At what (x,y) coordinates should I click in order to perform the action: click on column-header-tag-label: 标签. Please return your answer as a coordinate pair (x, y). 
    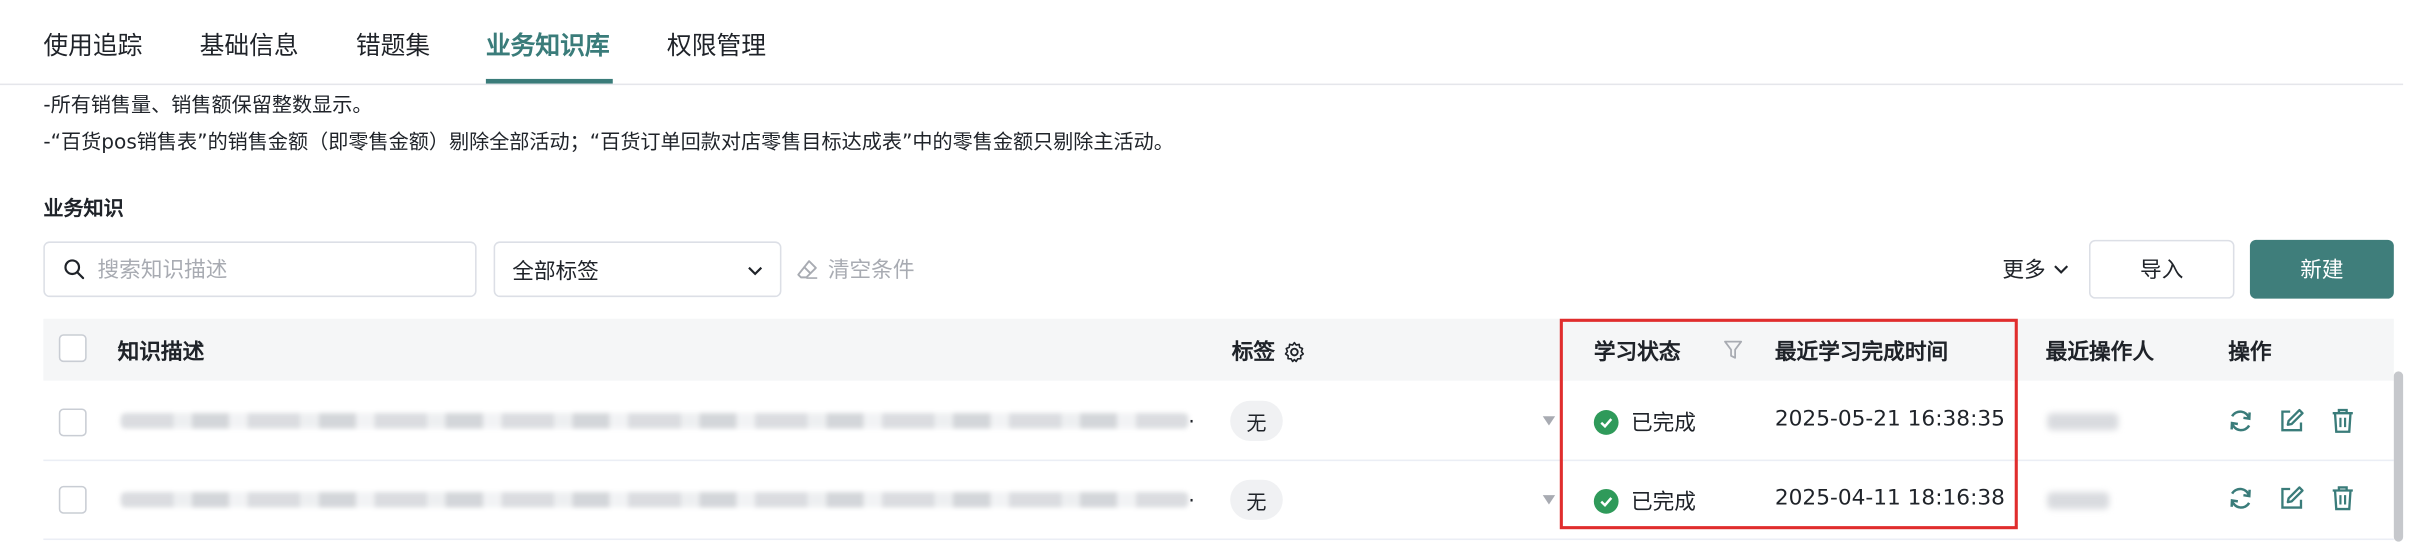
    Looking at the image, I should click on (1253, 353).